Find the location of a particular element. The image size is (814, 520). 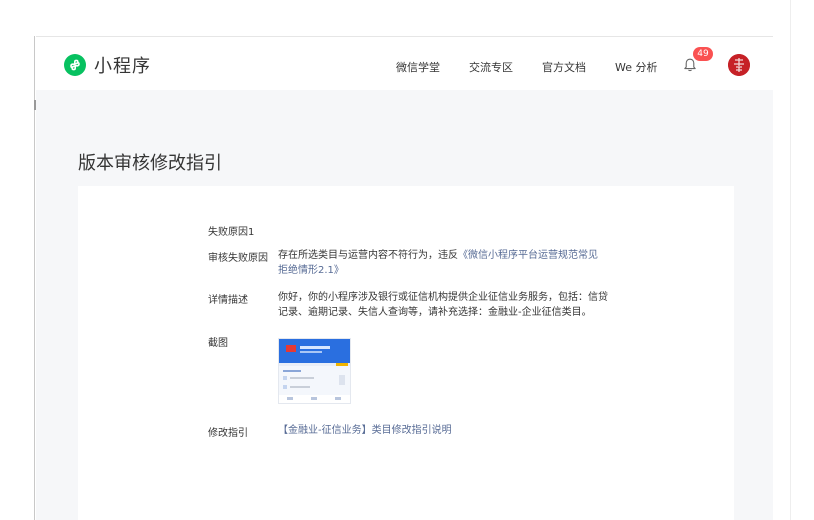

review-failure-reason-label: 审核失败原因 is located at coordinates (238, 258).